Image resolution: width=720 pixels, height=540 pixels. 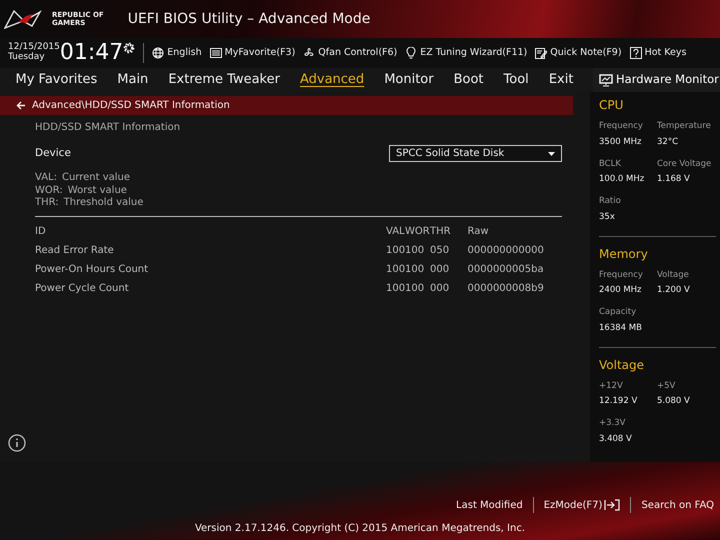 What do you see at coordinates (104, 203) in the screenshot?
I see `legend-text: Threshold value` at bounding box center [104, 203].